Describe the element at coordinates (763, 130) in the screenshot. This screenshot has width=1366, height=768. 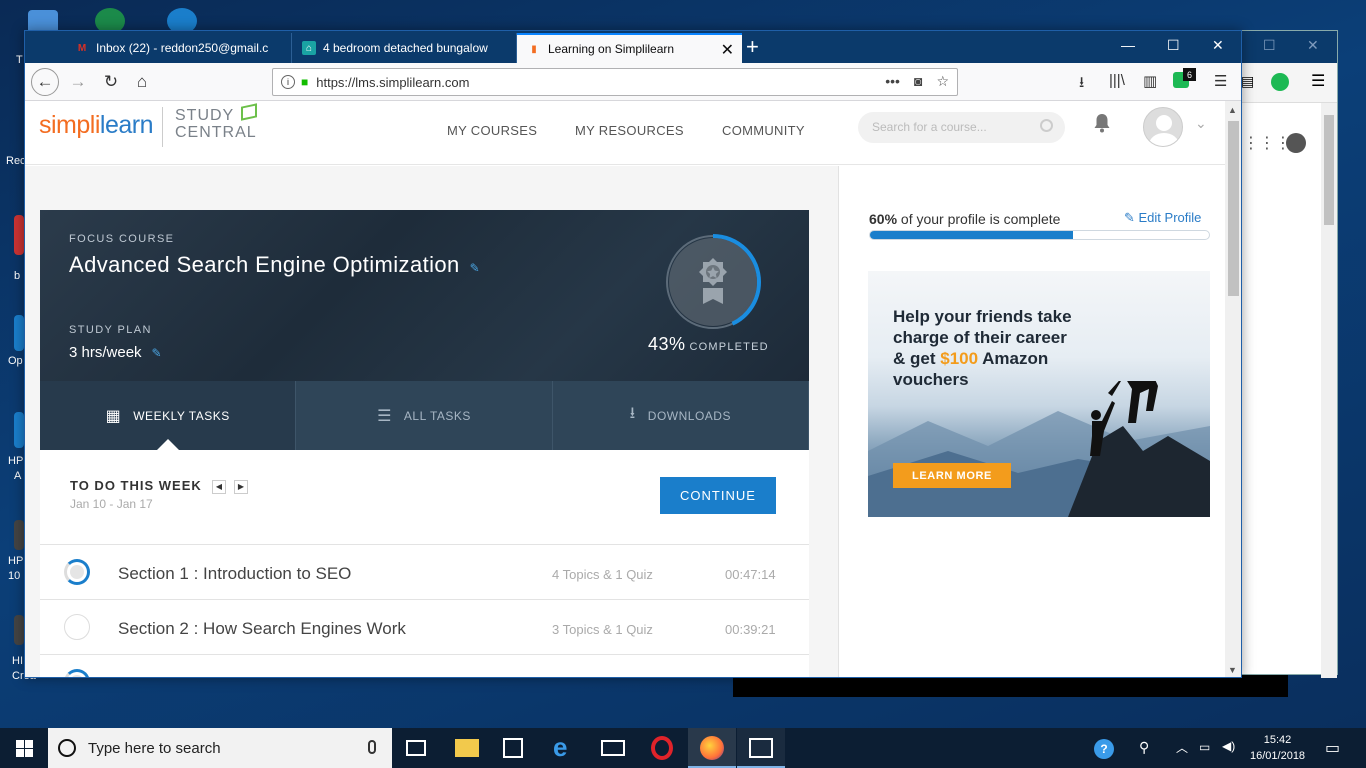
I see `nav-community: COMMUNITY` at that location.